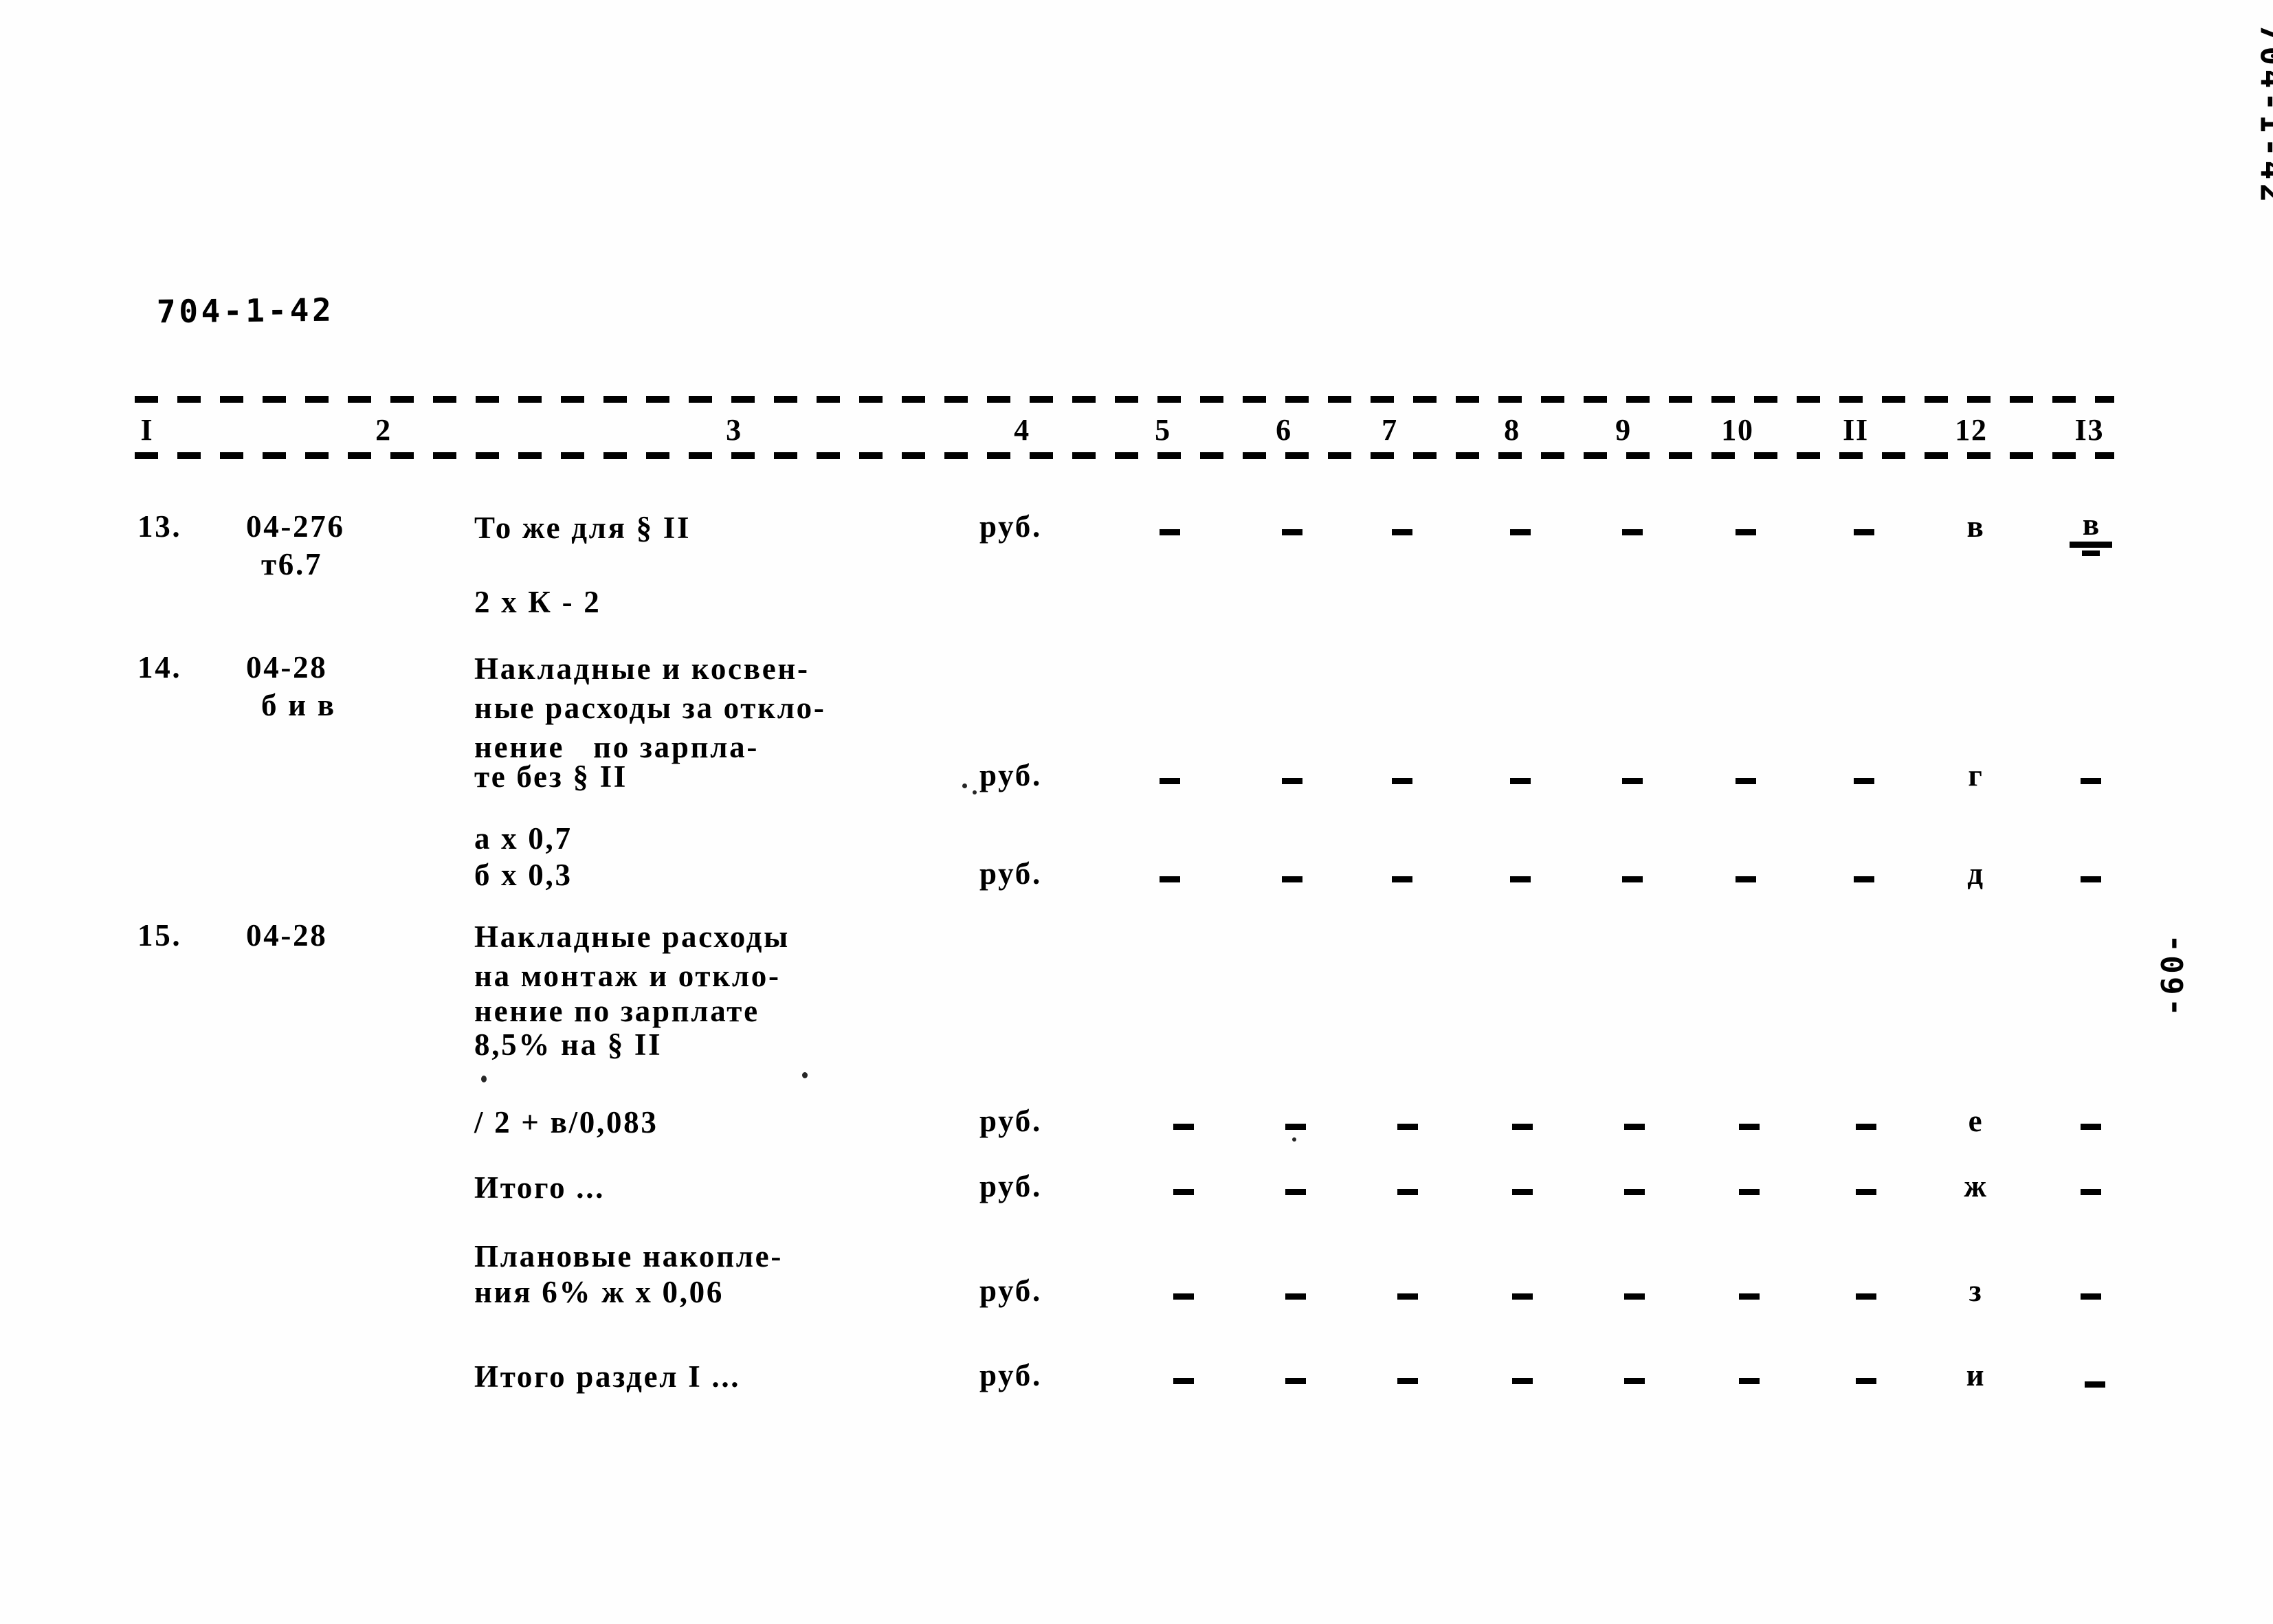  I want to click on cell-col12: ж, so click(1976, 1186).